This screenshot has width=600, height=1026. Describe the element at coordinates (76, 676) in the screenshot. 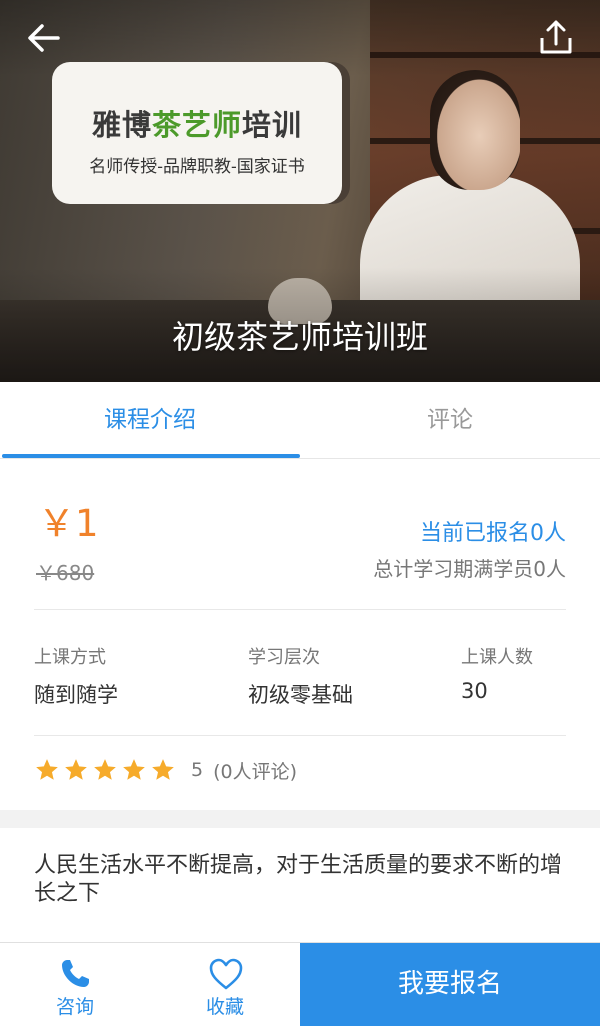

I see `meta-item-class-mode: 上课方式 随到随学` at that location.